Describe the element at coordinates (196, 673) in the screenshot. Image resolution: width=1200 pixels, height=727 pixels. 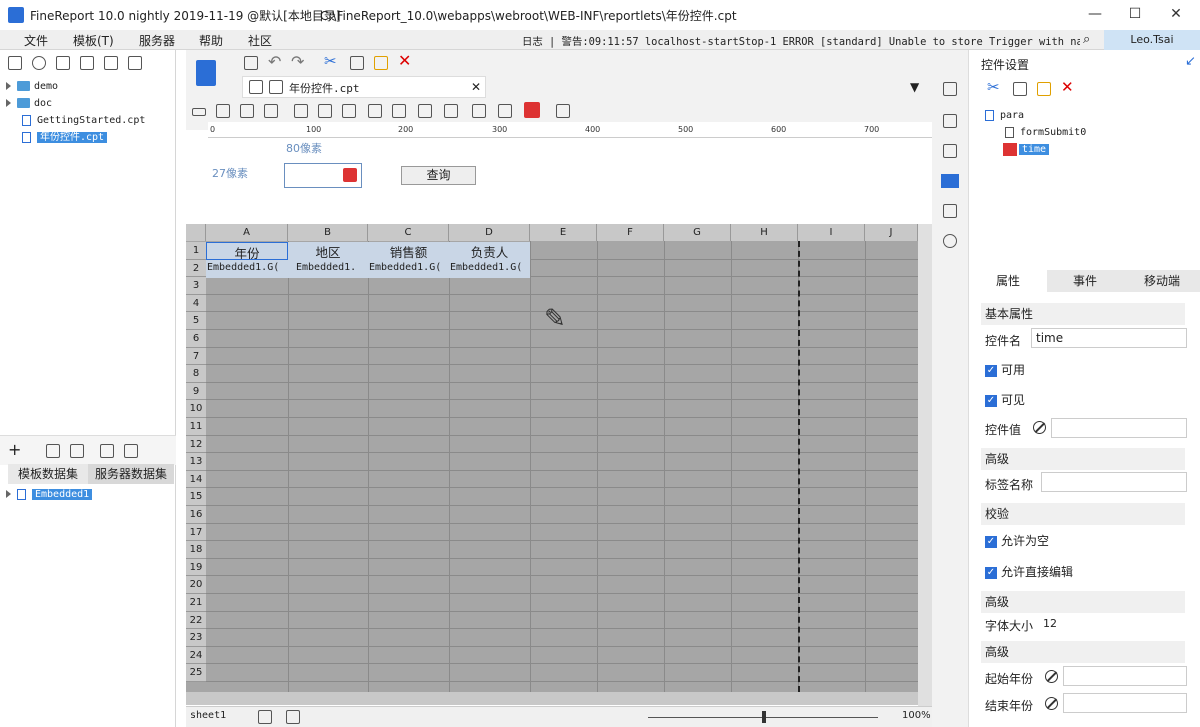
I see `row-header: 25` at that location.